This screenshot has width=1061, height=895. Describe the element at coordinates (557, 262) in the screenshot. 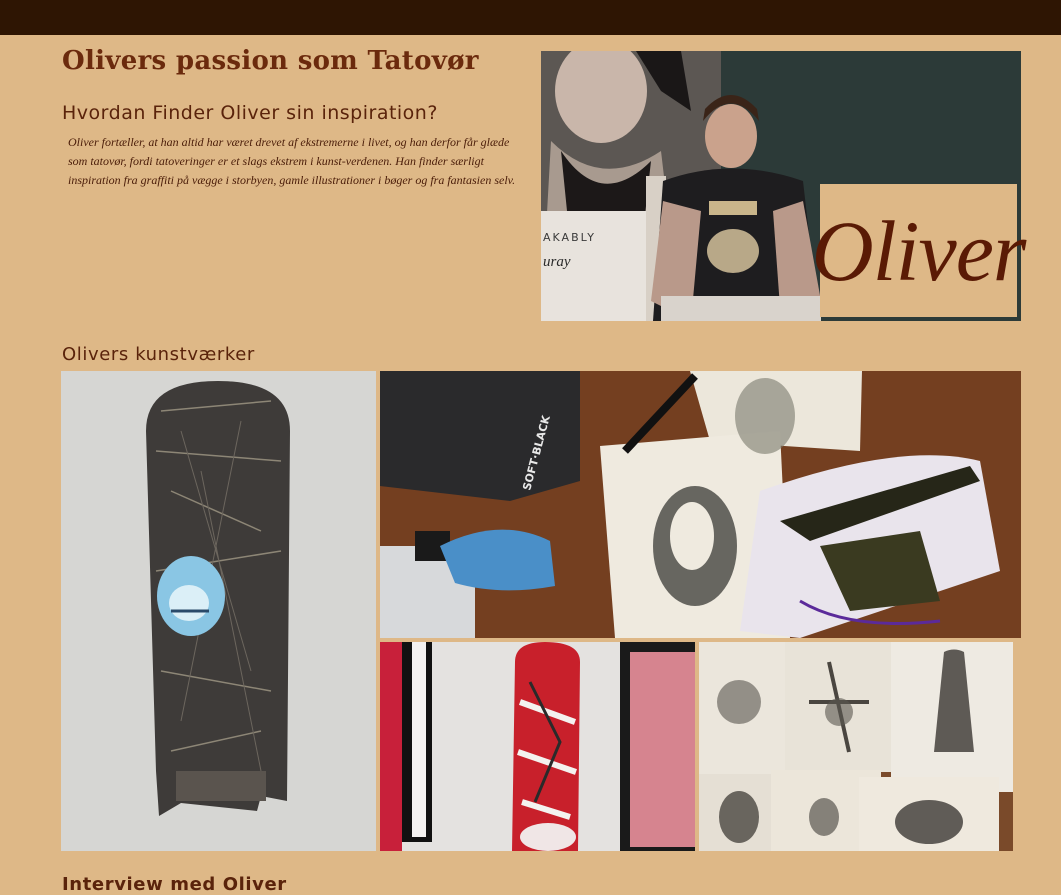

I see `bag-script-text: uray` at that location.